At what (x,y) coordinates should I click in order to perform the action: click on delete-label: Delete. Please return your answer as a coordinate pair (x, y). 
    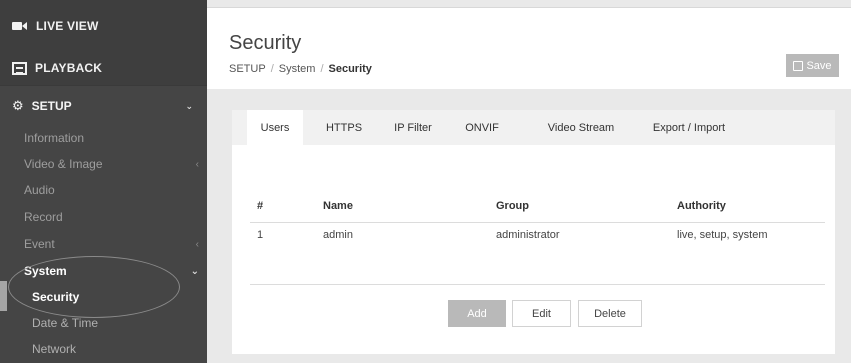
    Looking at the image, I should click on (610, 313).